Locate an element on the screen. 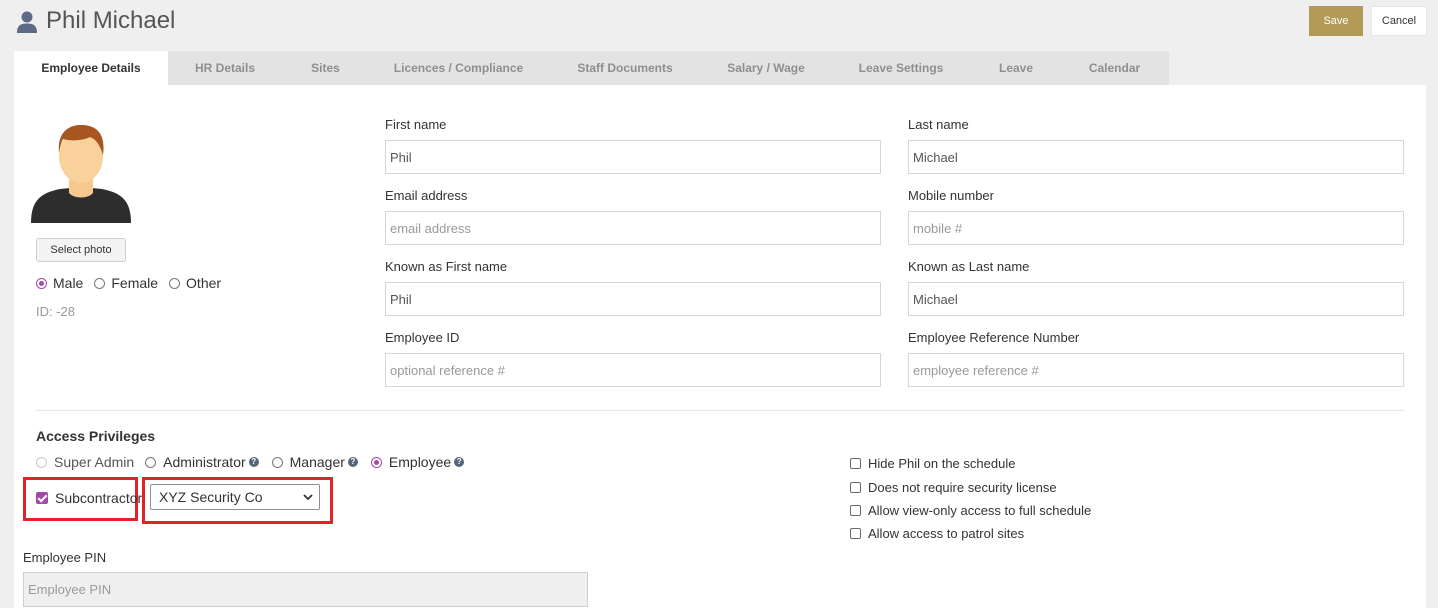  hide-on-schedule-checkbox is located at coordinates (855, 464).